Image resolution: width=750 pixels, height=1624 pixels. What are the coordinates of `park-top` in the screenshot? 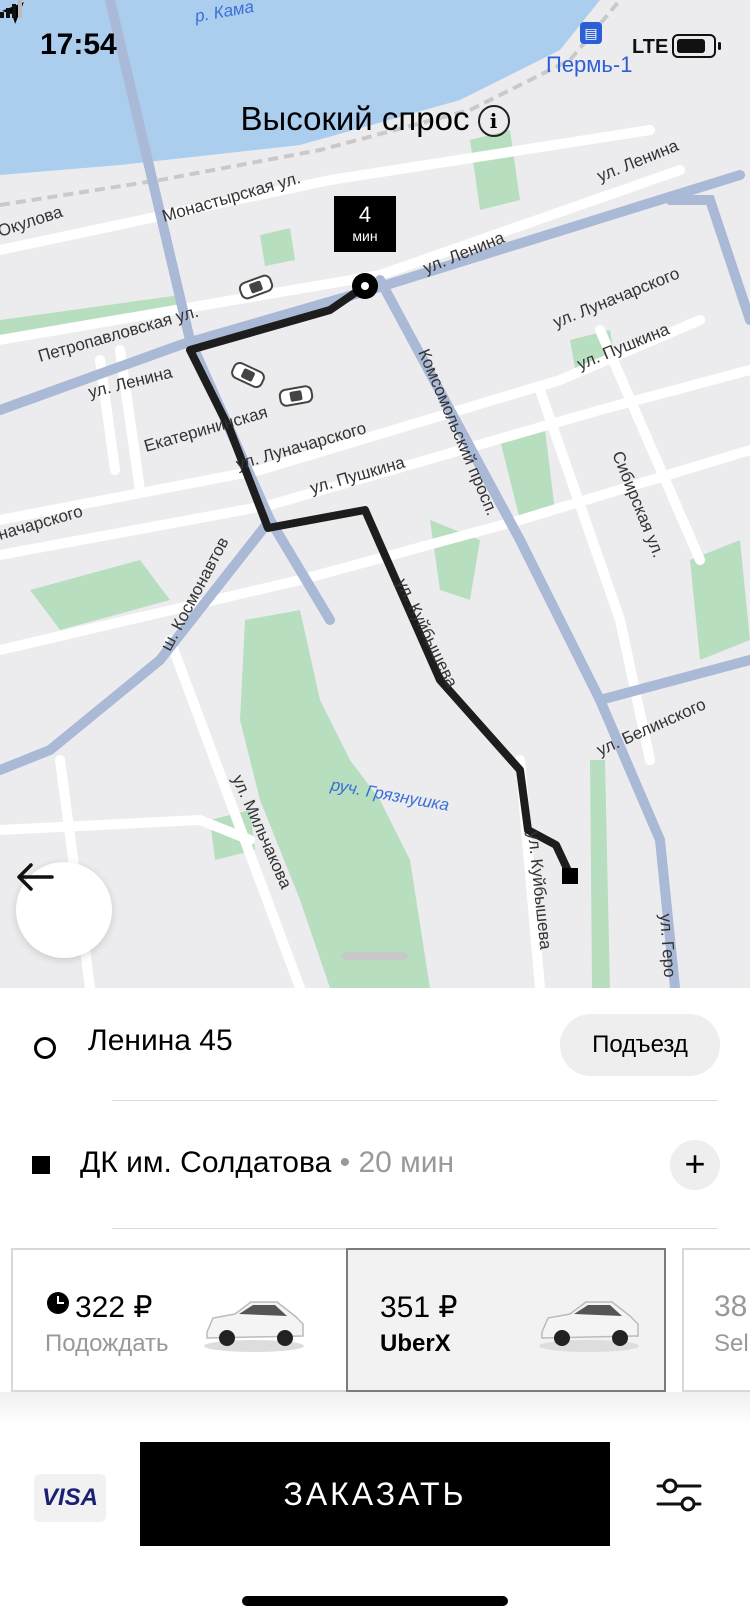 It's located at (495, 170).